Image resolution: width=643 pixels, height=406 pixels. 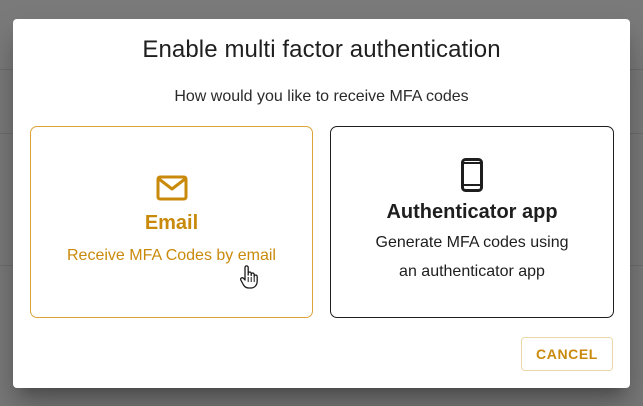 What do you see at coordinates (172, 190) in the screenshot?
I see `email-icon` at bounding box center [172, 190].